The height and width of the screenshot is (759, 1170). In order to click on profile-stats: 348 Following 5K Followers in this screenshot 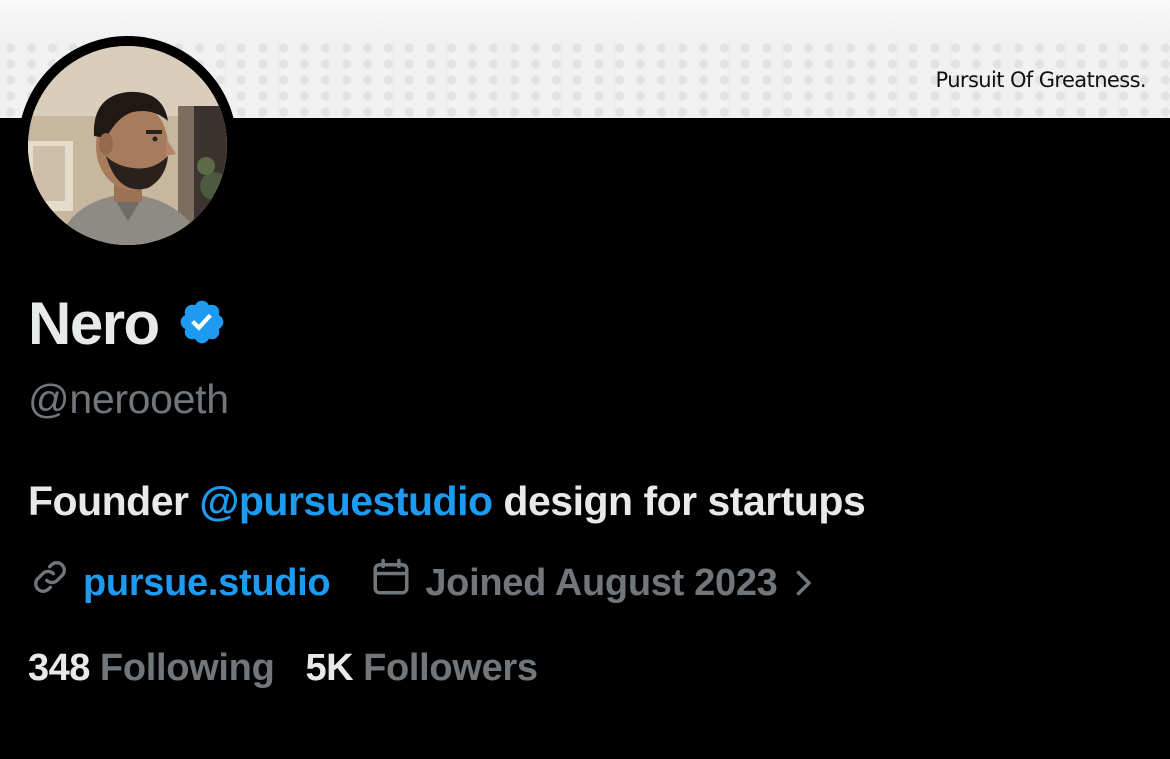, I will do `click(283, 668)`.